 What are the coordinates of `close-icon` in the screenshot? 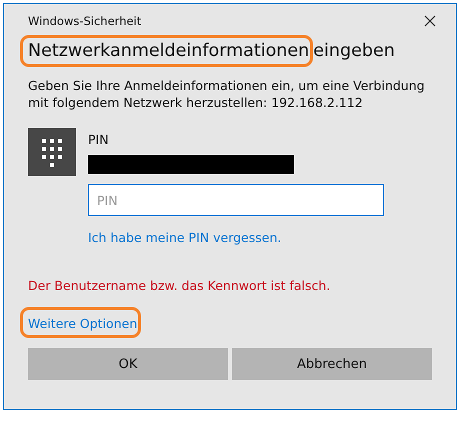 It's located at (430, 21).